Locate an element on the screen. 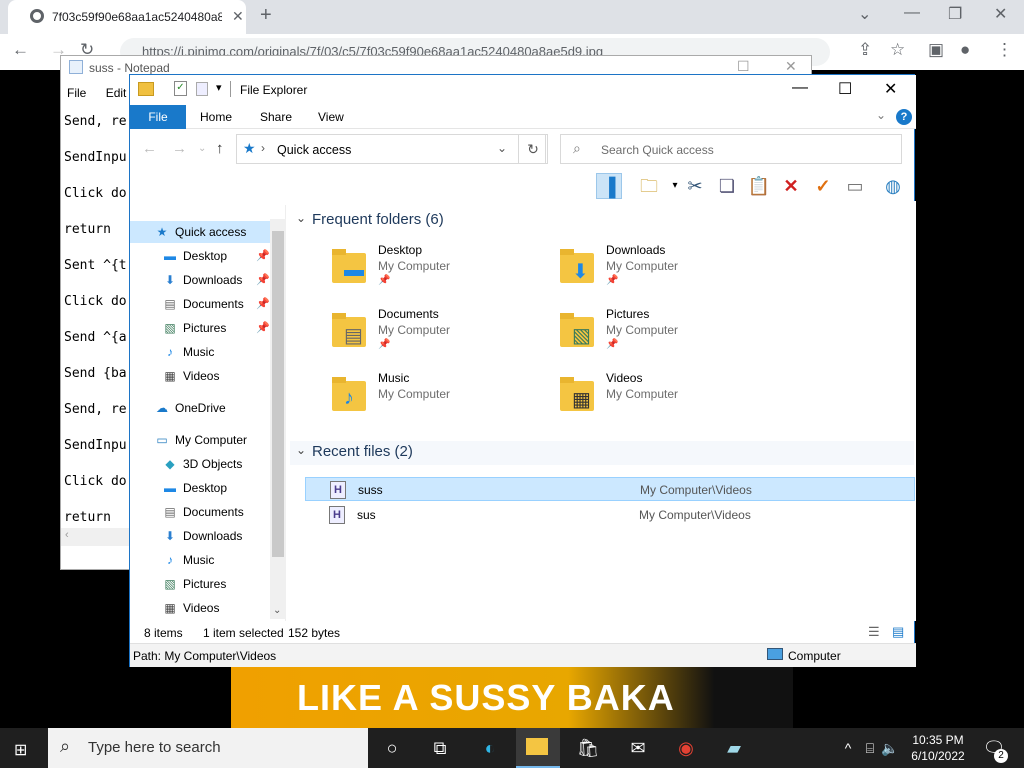  new-item-icon: 🗀 is located at coordinates (649, 186).